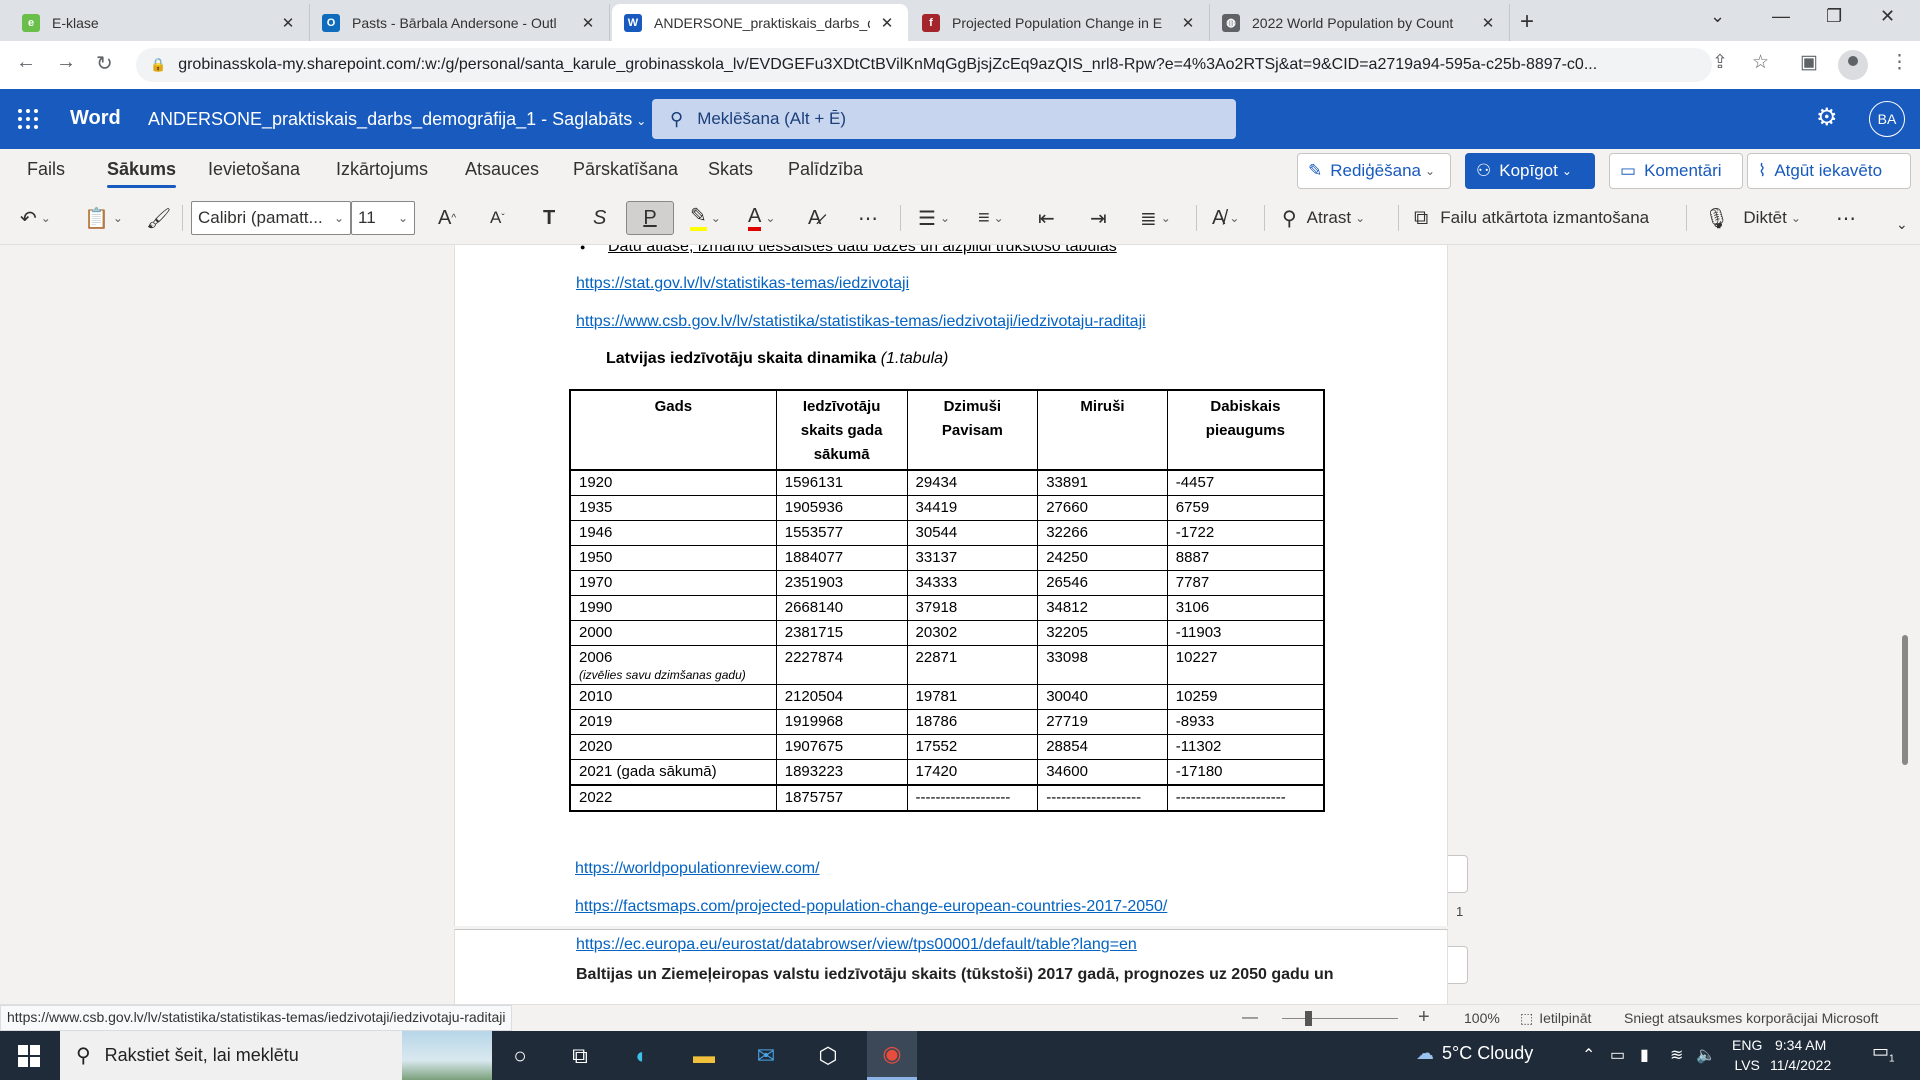 This screenshot has height=1080, width=1920. Describe the element at coordinates (1245, 772) in the screenshot. I see `cell-growth: -17180` at that location.